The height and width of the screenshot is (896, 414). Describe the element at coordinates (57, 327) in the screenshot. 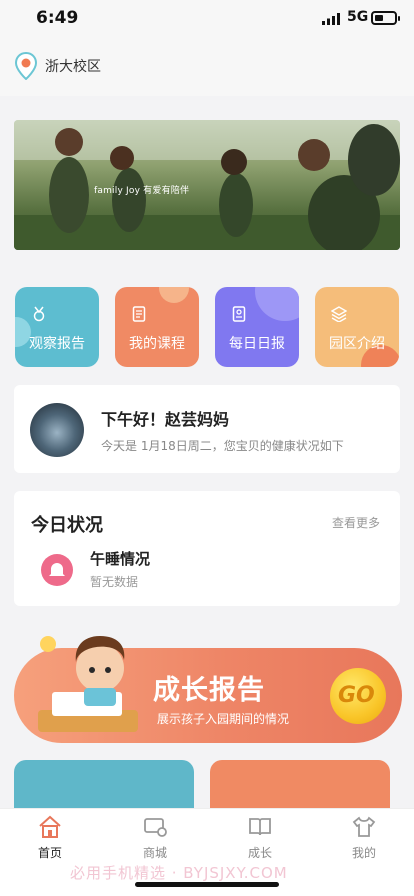

I see `tile-observation-report: 观察报告` at that location.